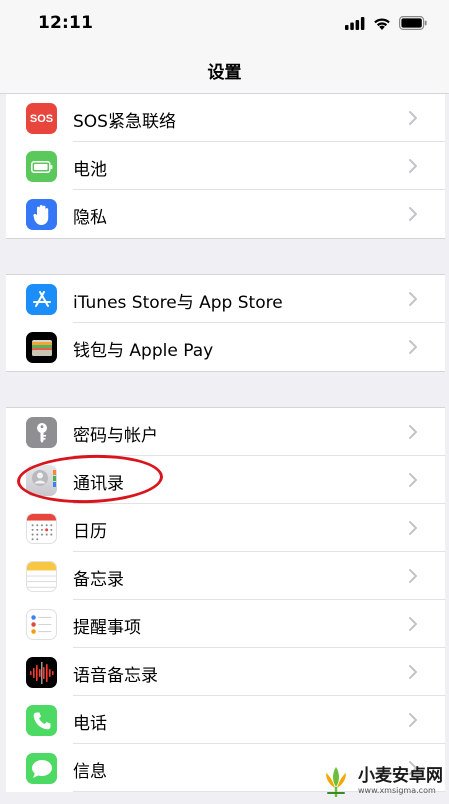 The height and width of the screenshot is (804, 449). I want to click on row-label: 电池, so click(90, 170).